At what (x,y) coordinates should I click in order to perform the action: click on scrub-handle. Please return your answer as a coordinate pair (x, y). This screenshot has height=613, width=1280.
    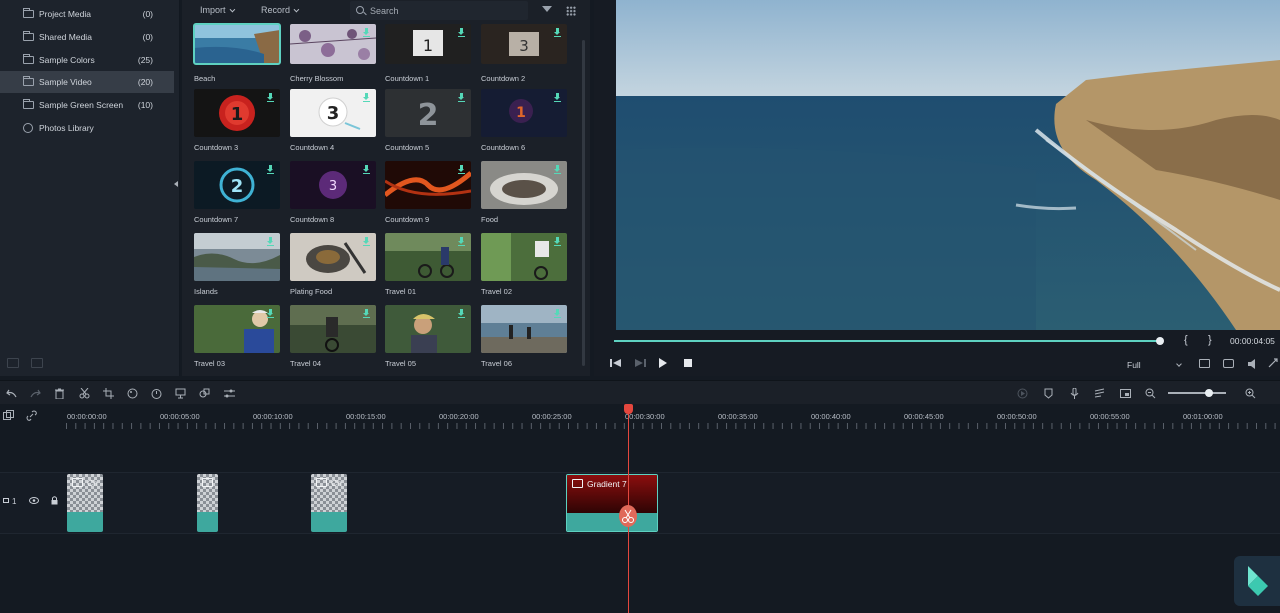
    Looking at the image, I should click on (1160, 341).